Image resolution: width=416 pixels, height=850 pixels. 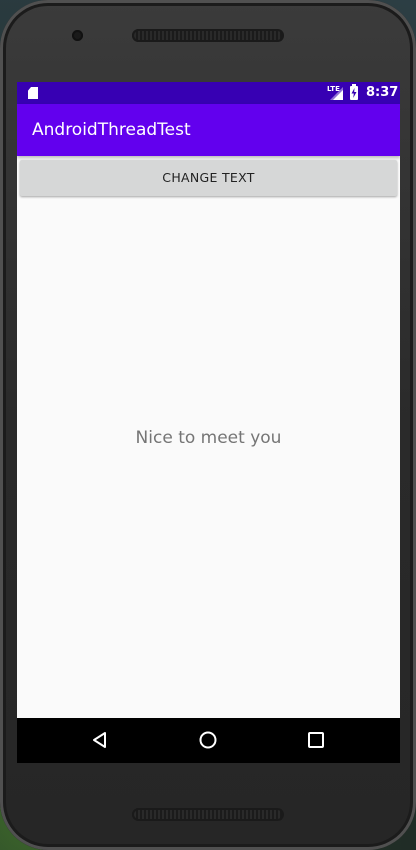 What do you see at coordinates (354, 92) in the screenshot?
I see `battery-charging-icon` at bounding box center [354, 92].